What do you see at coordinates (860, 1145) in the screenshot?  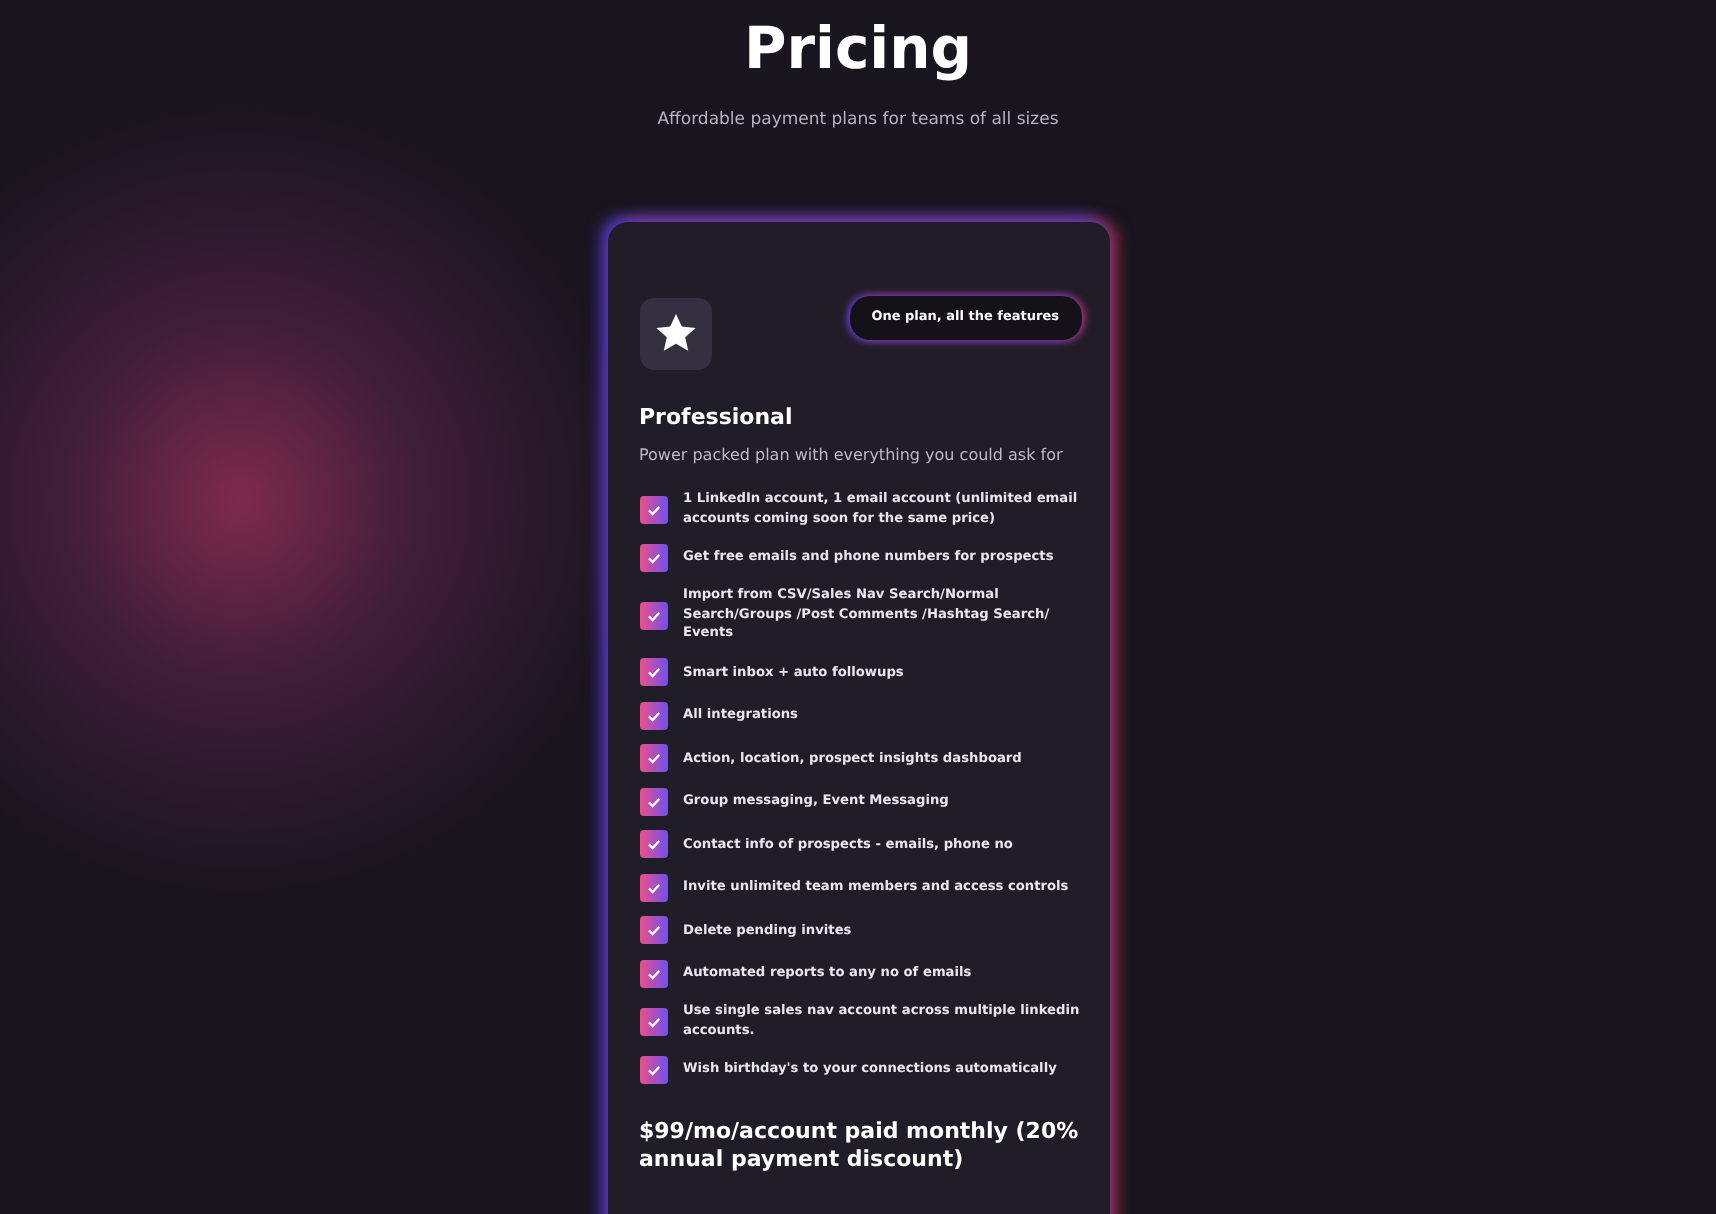 I see `plan-price: $99/mo/account paid monthly (20% annual payment discount)` at bounding box center [860, 1145].